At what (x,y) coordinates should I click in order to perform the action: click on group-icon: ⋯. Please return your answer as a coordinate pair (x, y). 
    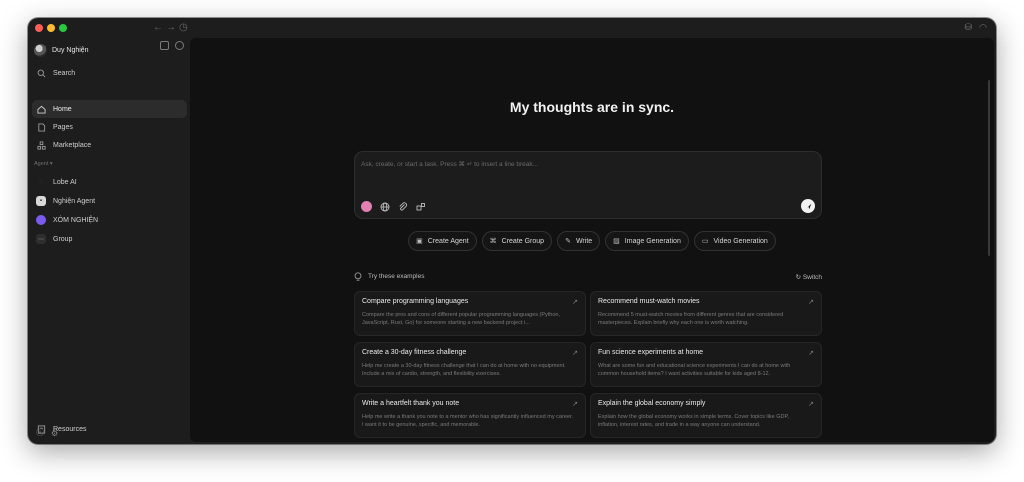
    Looking at the image, I should click on (41, 239).